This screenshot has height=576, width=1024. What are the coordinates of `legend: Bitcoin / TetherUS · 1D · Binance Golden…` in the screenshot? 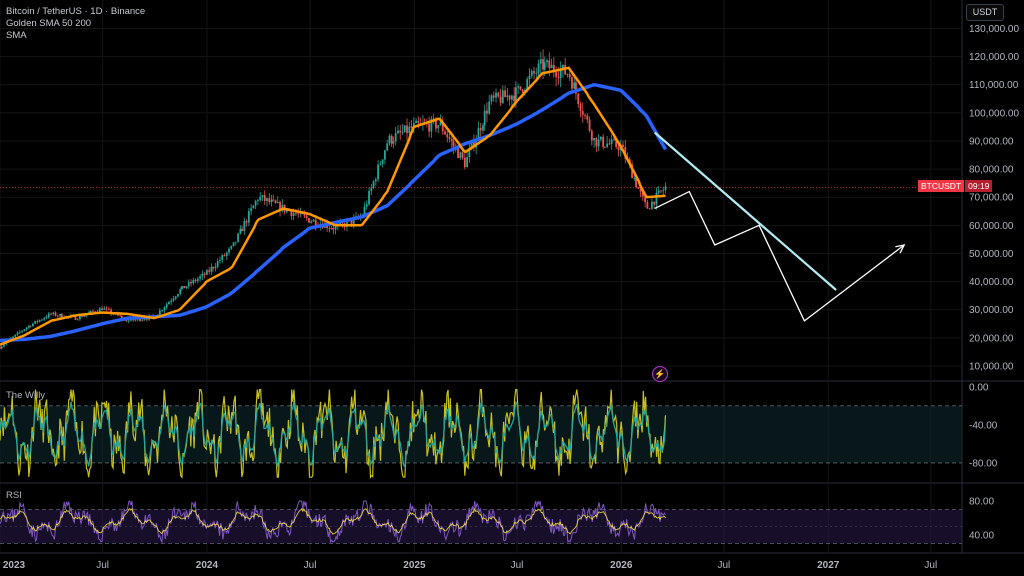 It's located at (75, 24).